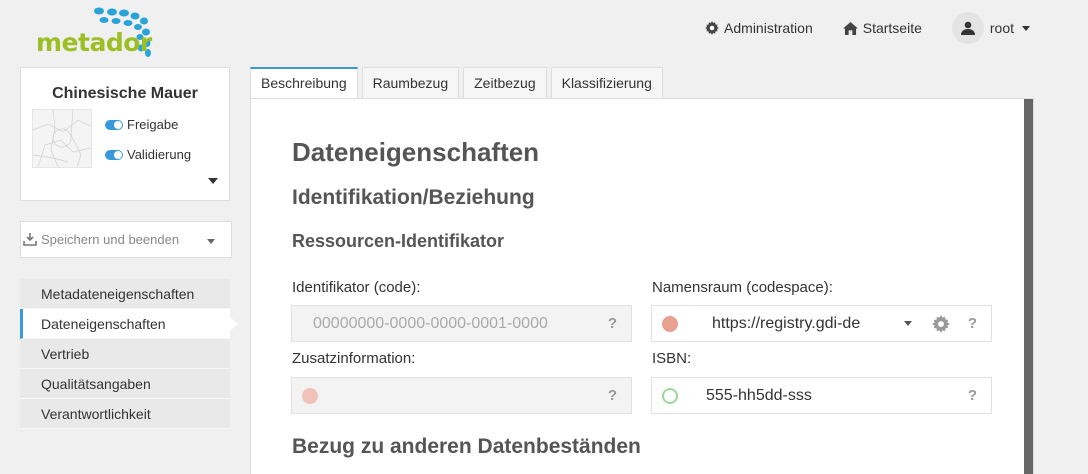 This screenshot has height=474, width=1088. Describe the element at coordinates (786, 323) in the screenshot. I see `namespace-value: https://registry.gdi-de` at that location.